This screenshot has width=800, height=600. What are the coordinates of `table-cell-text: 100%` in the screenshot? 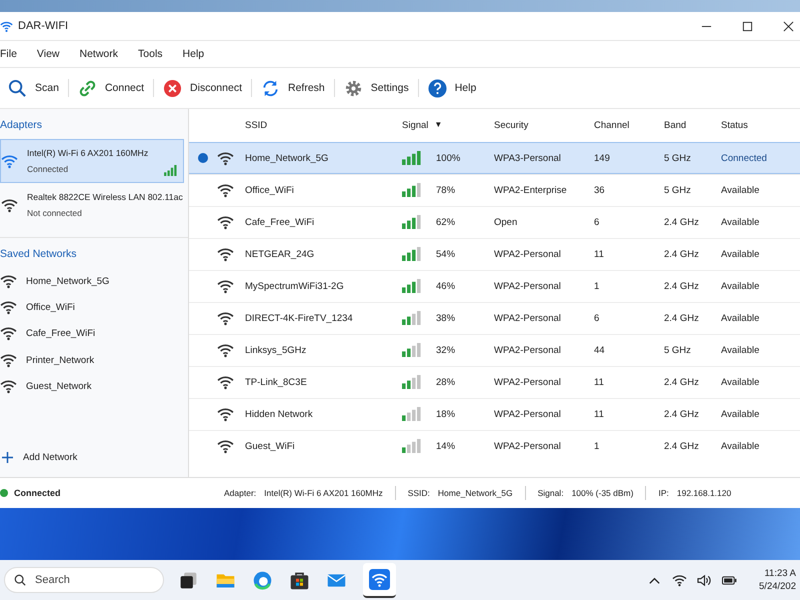 It's located at (449, 158).